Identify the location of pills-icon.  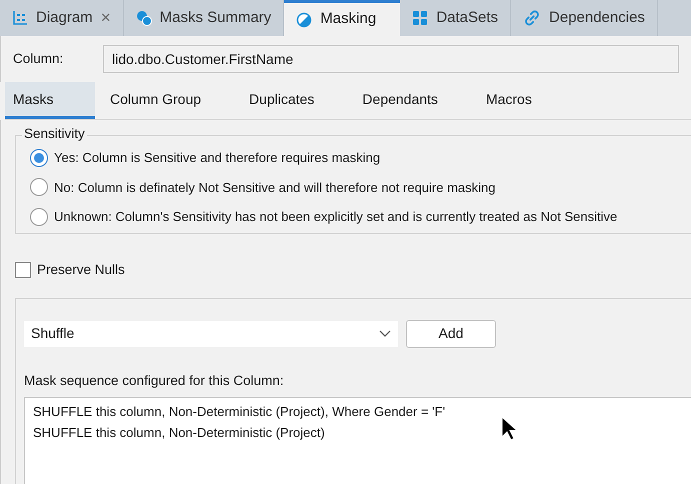
(144, 18).